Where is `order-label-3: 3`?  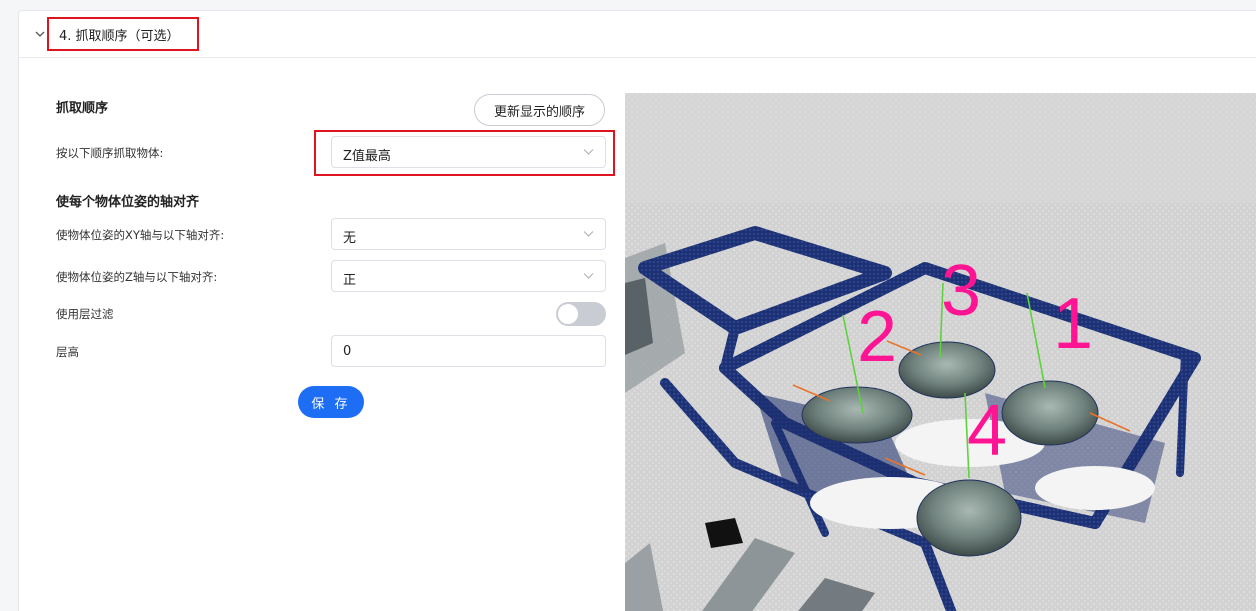 order-label-3: 3 is located at coordinates (961, 291).